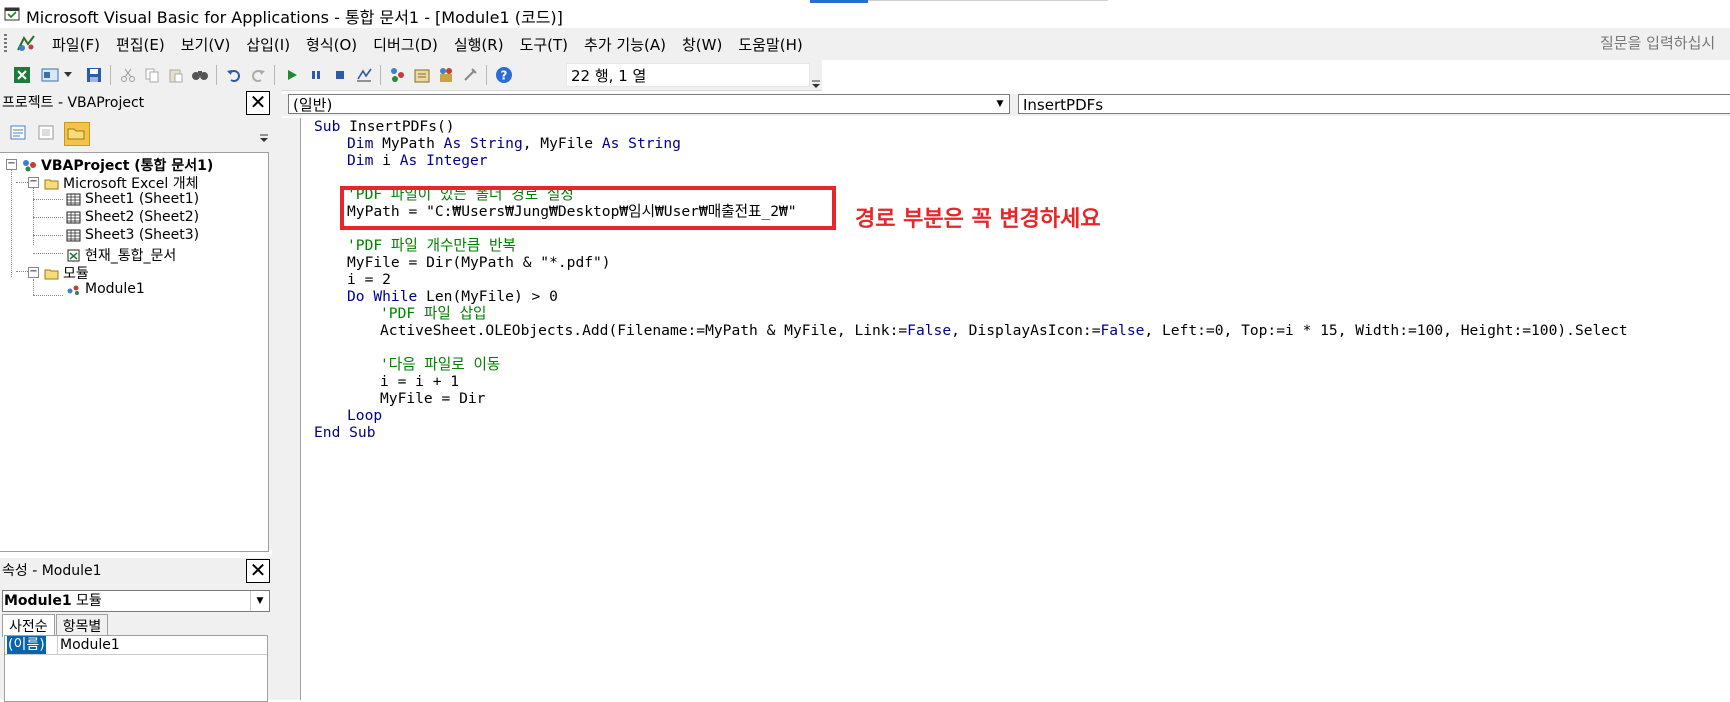  I want to click on margin-indicator-bar, so click(291, 409).